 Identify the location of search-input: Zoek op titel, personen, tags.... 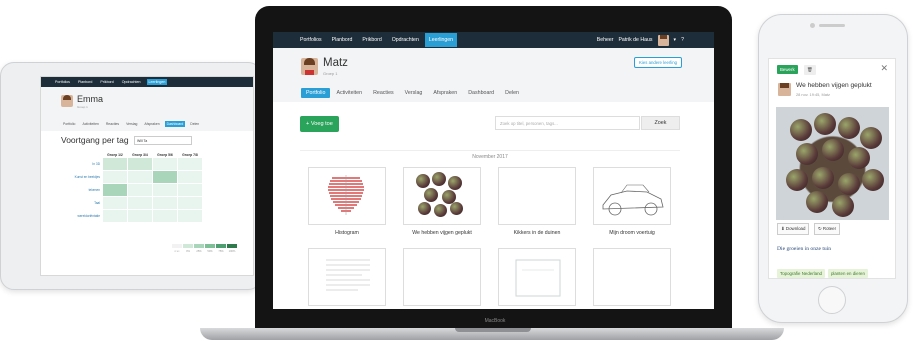
(567, 123).